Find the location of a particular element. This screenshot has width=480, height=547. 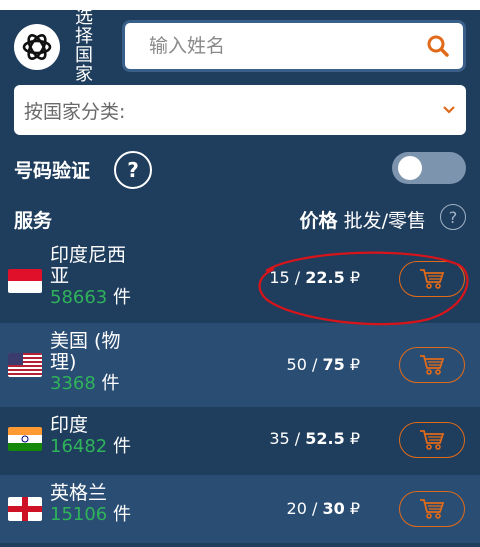

select-country-label: 选择国家 is located at coordinates (84, 47).